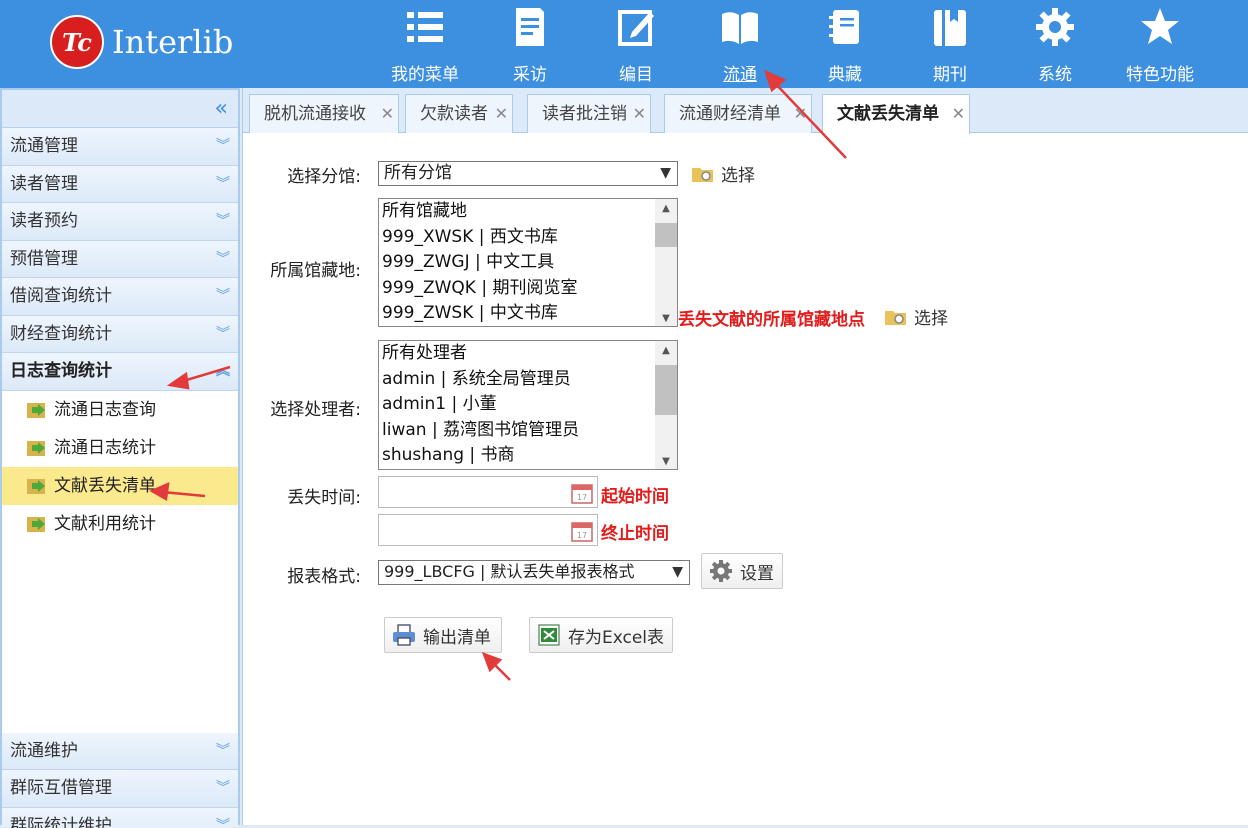 The width and height of the screenshot is (1248, 828). Describe the element at coordinates (120, 485) in the screenshot. I see `sidebar-sub-item-selected: 文献丢失清单` at that location.